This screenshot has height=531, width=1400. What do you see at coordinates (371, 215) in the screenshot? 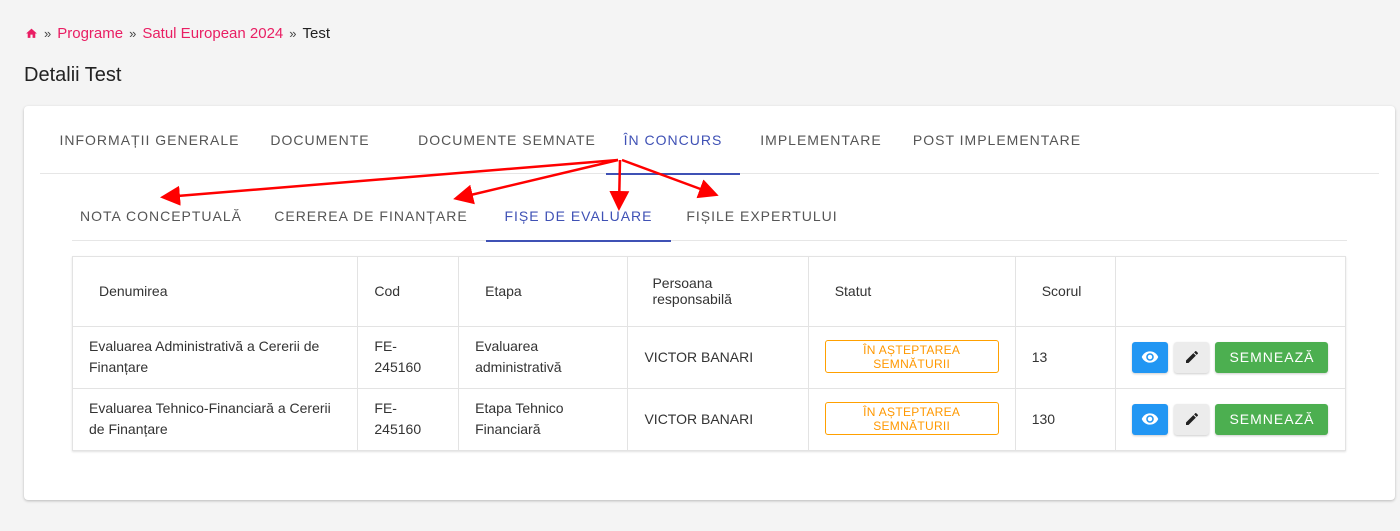
I see `subtab-cererea-de-finantare: Cererea de finanțare` at bounding box center [371, 215].